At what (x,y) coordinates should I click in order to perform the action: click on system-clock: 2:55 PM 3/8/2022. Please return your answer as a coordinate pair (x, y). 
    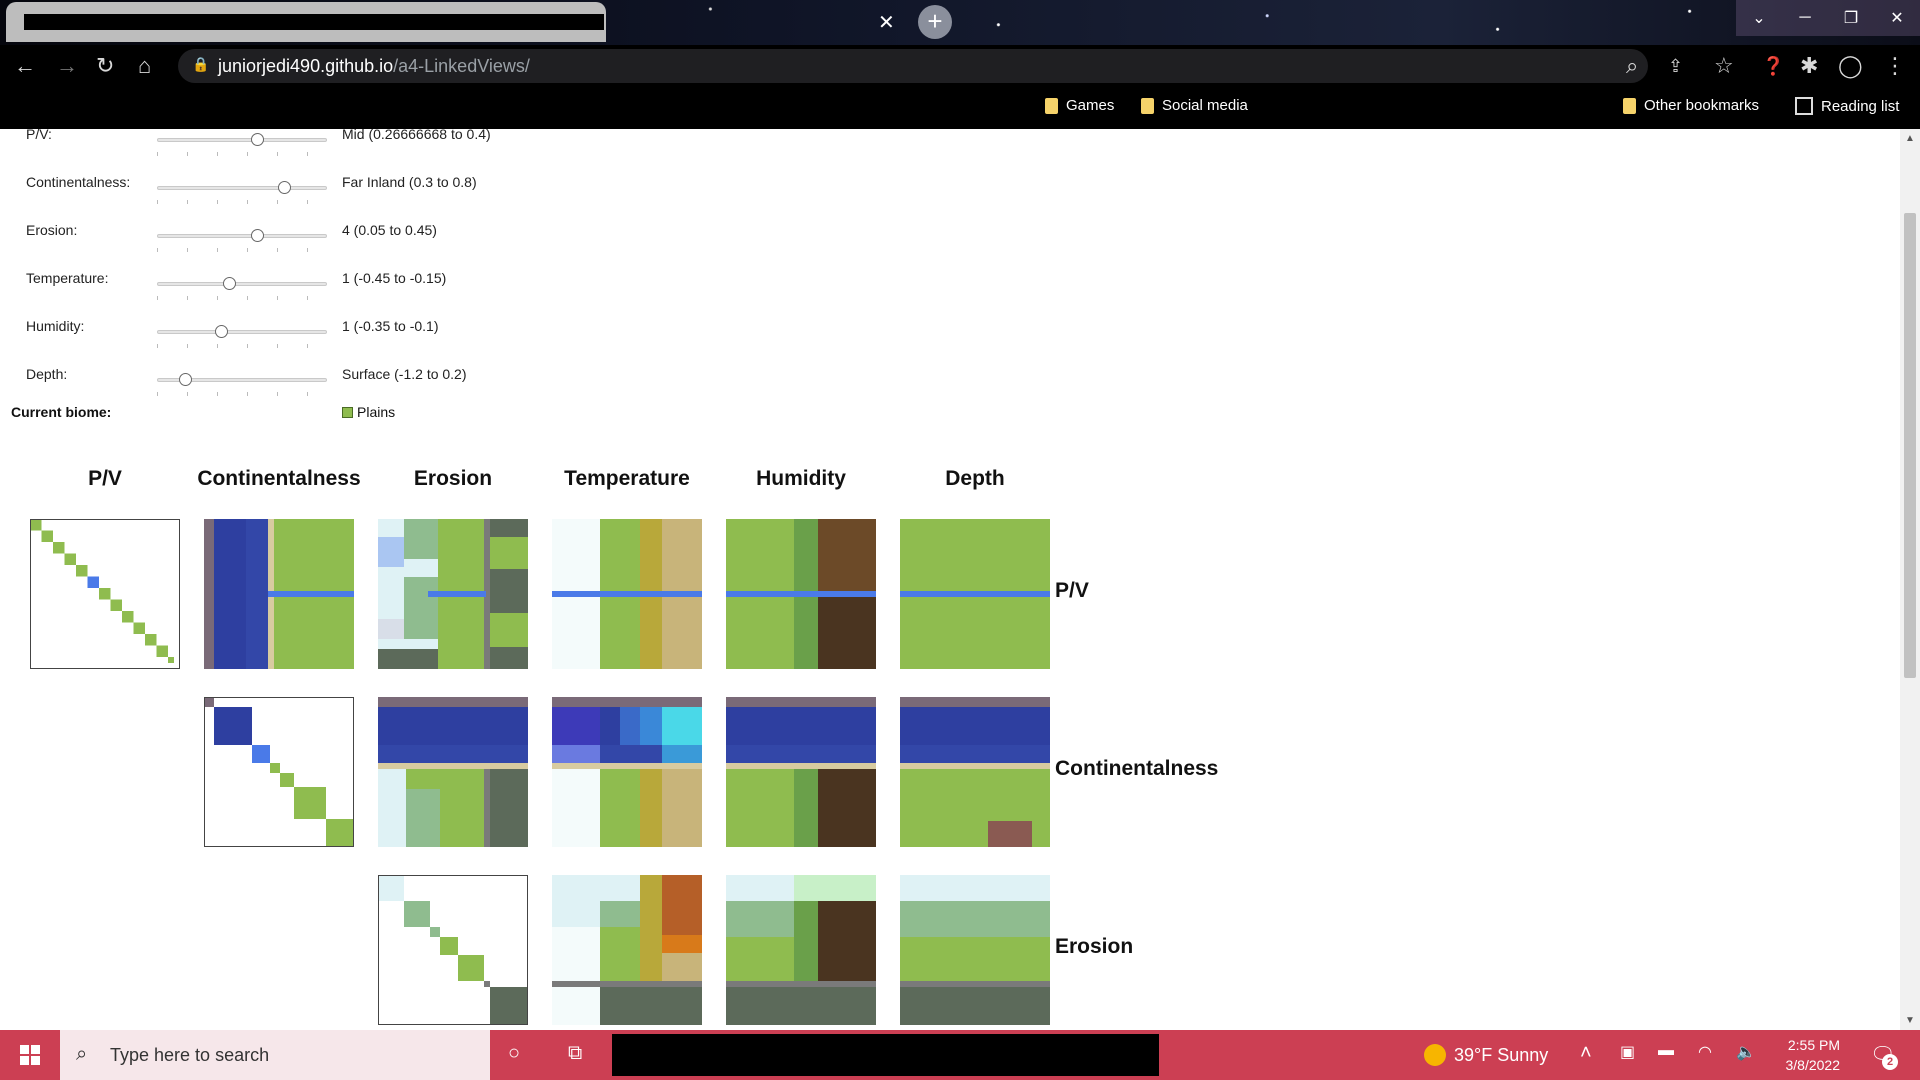
    Looking at the image, I should click on (1800, 1055).